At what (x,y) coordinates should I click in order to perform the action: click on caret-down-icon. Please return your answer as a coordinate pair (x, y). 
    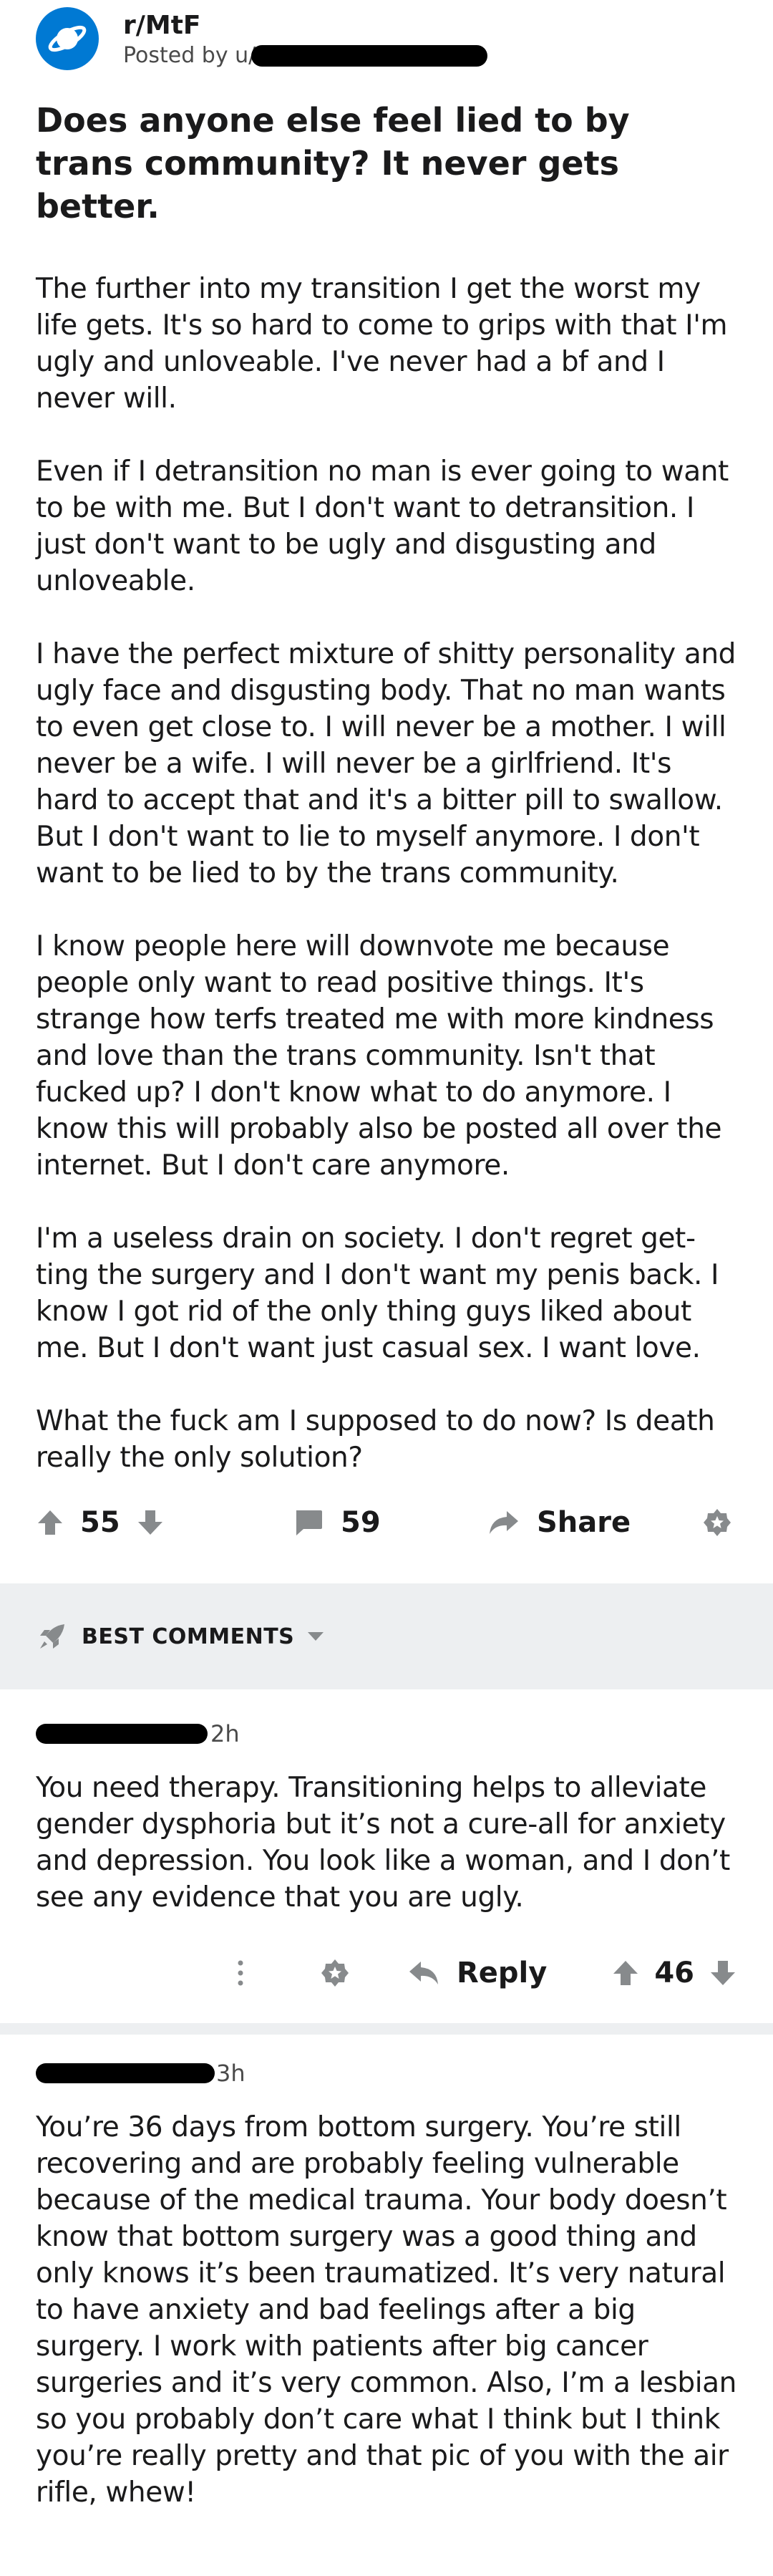
    Looking at the image, I should click on (316, 1636).